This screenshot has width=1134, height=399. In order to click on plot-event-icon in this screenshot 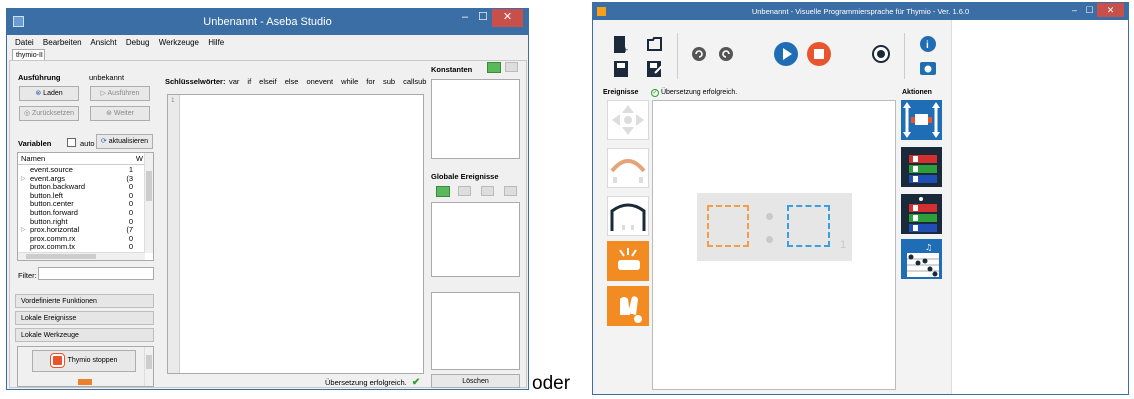, I will do `click(510, 191)`.